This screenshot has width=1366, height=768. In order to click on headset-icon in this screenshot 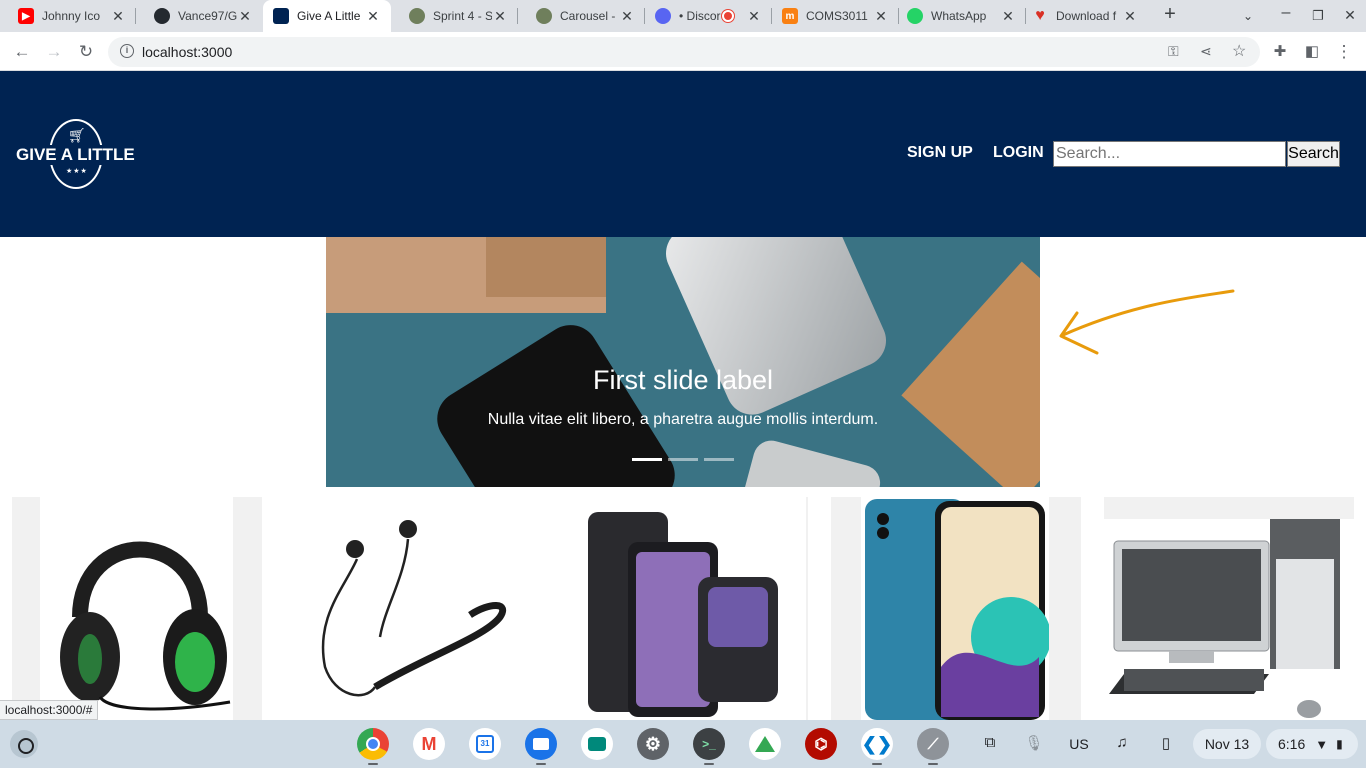, I will do `click(145, 626)`.